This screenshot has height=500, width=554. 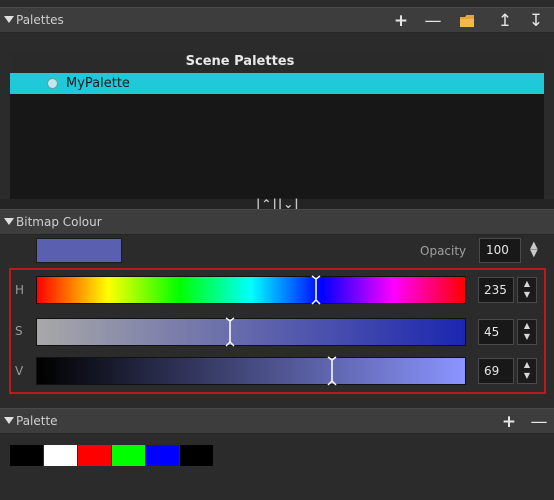 What do you see at coordinates (443, 251) in the screenshot?
I see `opacity-label: Opacity` at bounding box center [443, 251].